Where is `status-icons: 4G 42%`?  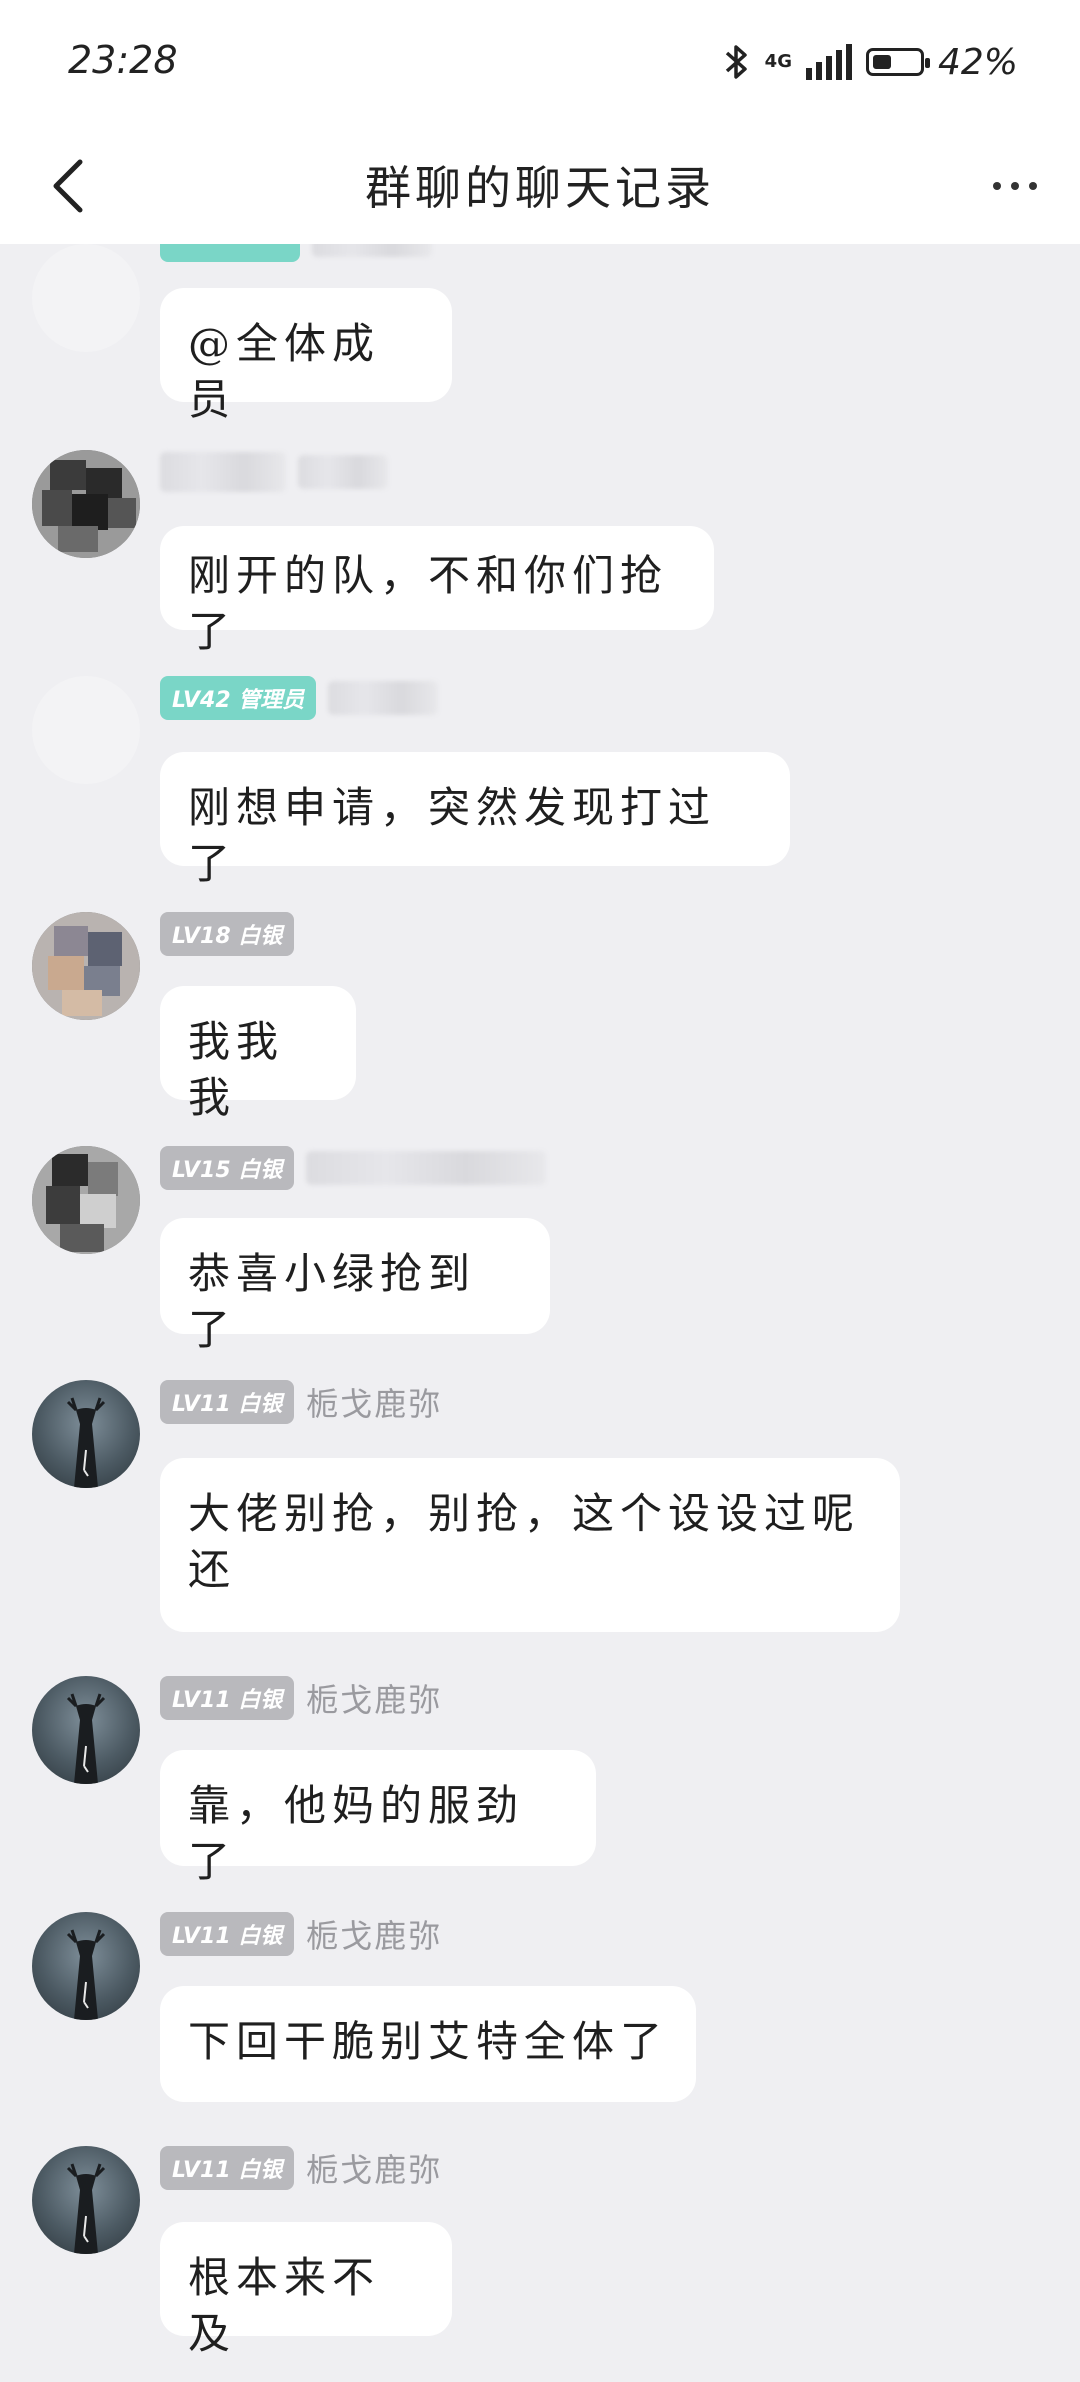
status-icons: 4G 42% is located at coordinates (869, 62).